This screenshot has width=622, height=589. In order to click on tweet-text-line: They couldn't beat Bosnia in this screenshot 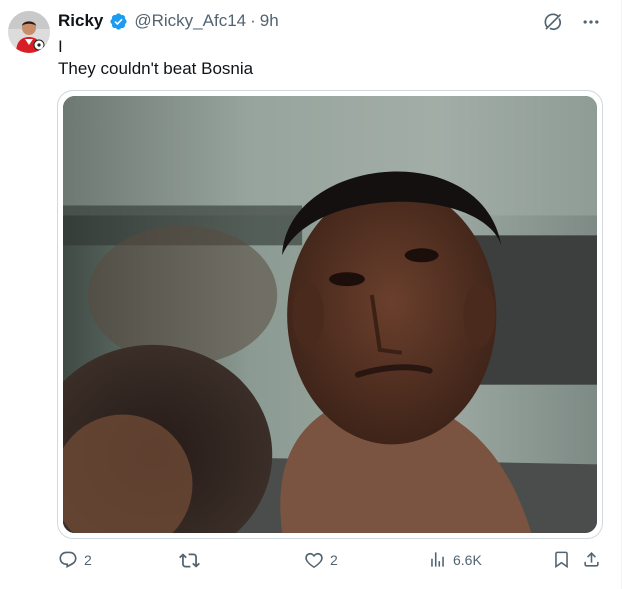, I will do `click(156, 68)`.